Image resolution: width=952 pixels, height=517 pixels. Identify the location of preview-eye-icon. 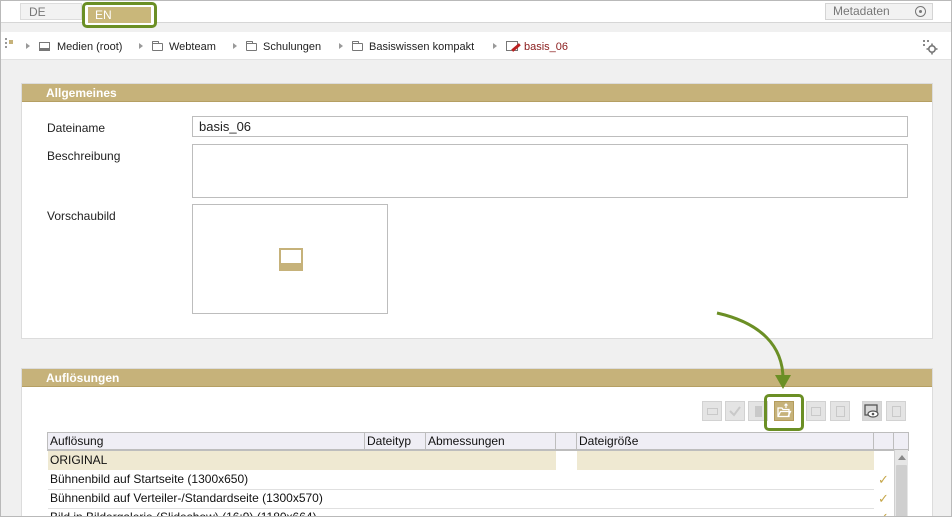
(871, 411).